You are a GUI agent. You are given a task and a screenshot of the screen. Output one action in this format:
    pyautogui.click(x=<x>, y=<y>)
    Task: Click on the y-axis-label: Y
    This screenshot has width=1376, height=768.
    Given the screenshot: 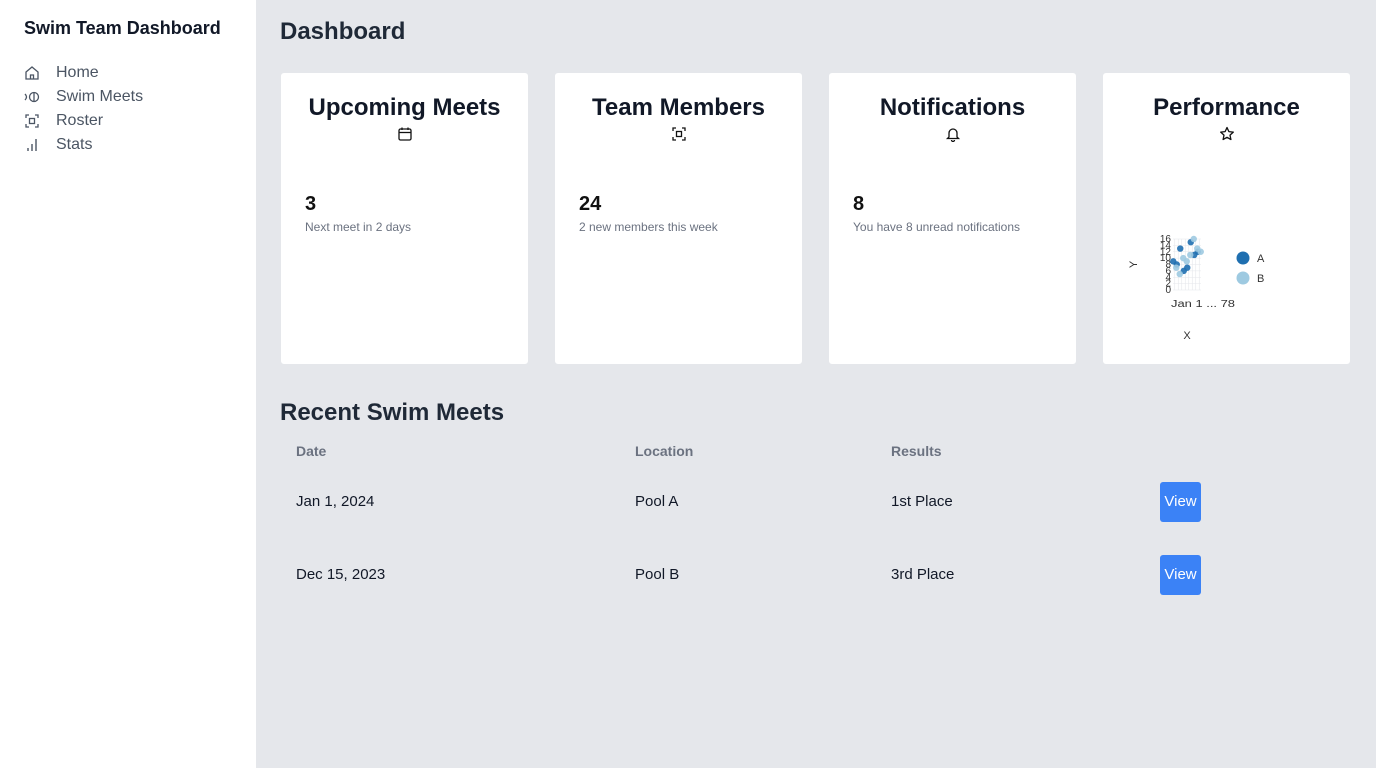 What is the action you would take?
    pyautogui.click(x=1134, y=264)
    